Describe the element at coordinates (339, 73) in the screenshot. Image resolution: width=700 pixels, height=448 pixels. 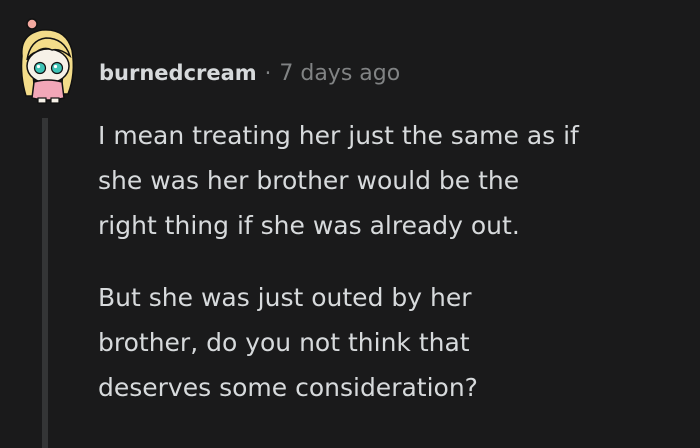
I see `comment-timestamp: 7 days ago` at that location.